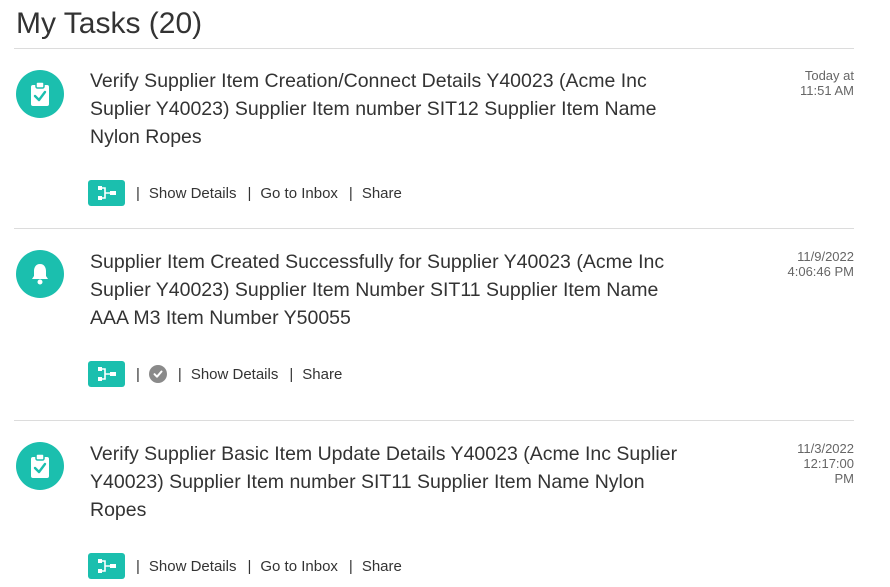  I want to click on task-timestamp: 11/9/2022 4:06:46 PM, so click(794, 264).